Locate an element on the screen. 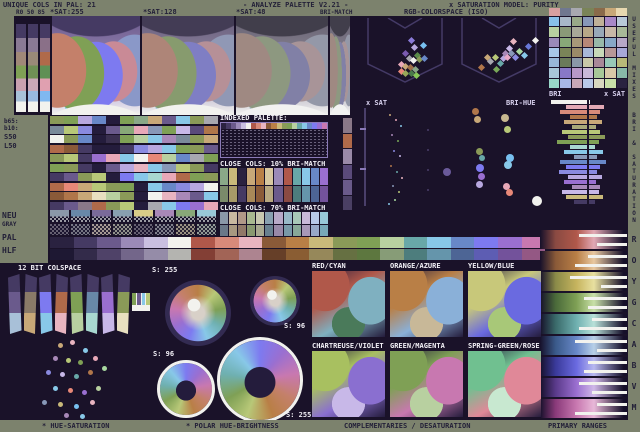  comp-panel-springgreen-rose is located at coordinates (504, 384).